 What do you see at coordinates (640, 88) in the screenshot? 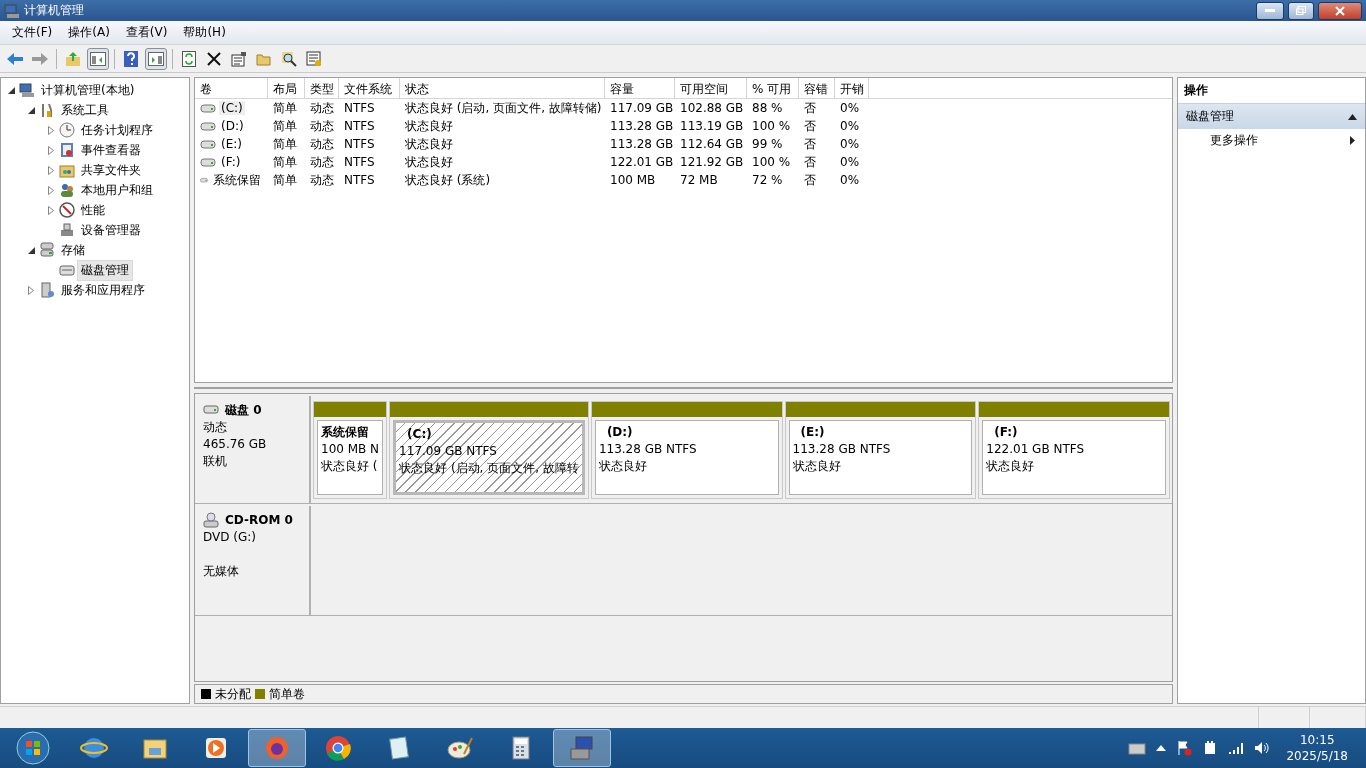
I see `column-header: 容量` at bounding box center [640, 88].